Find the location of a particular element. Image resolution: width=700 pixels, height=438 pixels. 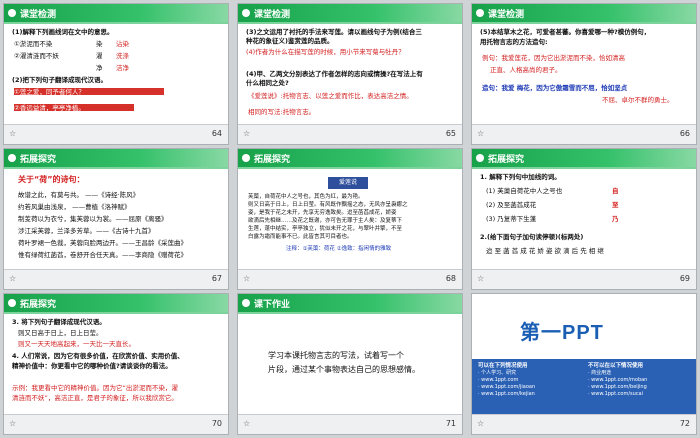

slide-line: 《爱莲说》:托物言志、以莲之爱而作比，表达高洁之情。 is located at coordinates (330, 96).